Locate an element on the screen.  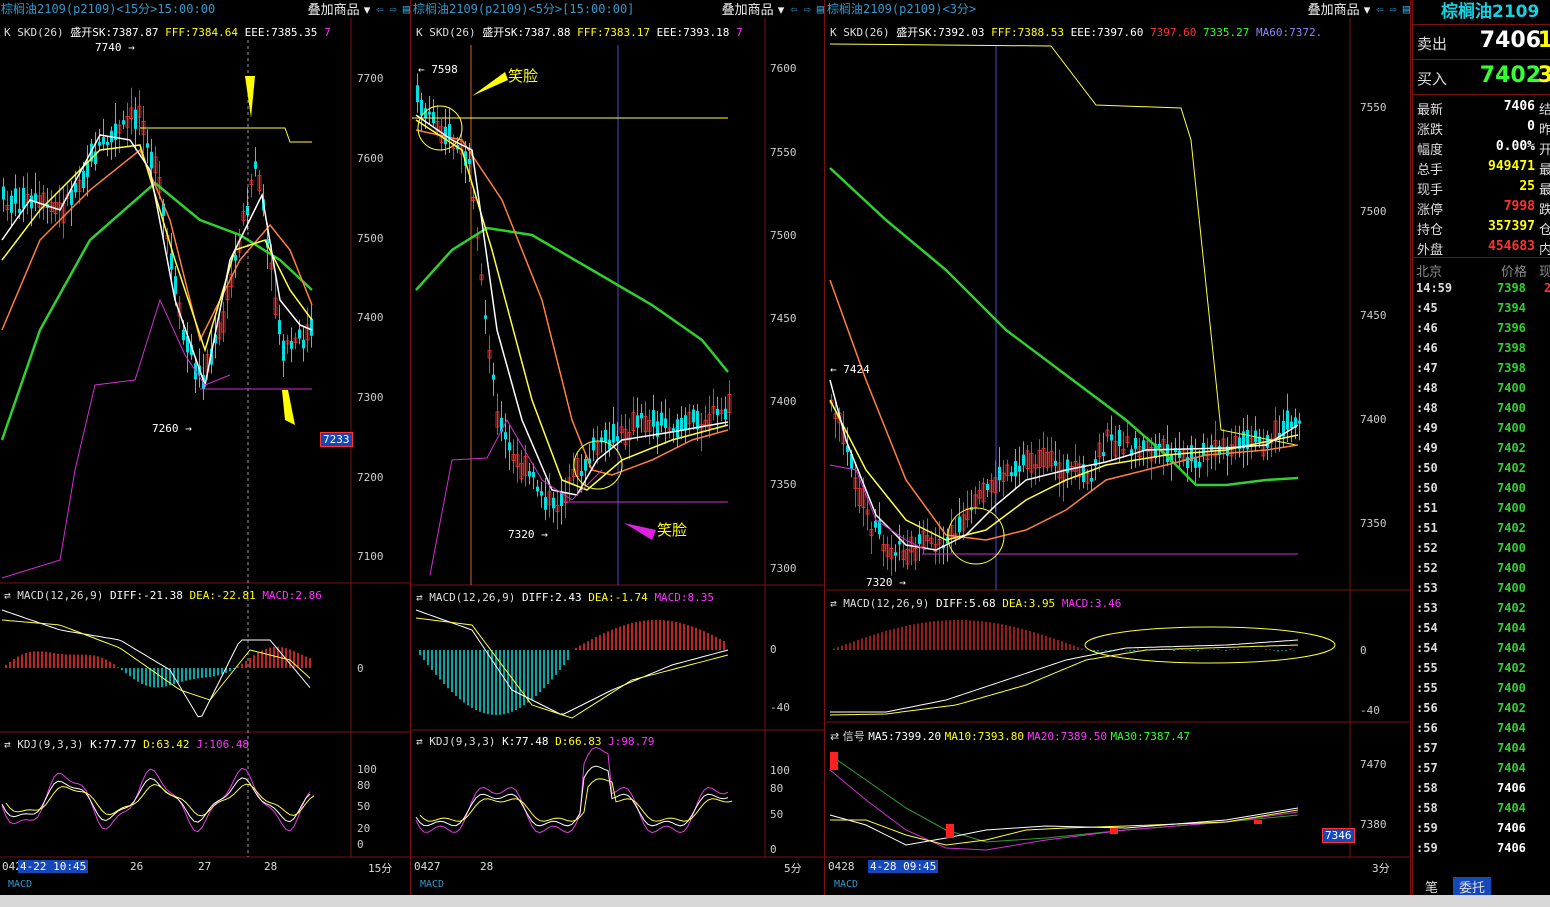
quote-tabs: 笔 委托 is located at coordinates (1481, 885).